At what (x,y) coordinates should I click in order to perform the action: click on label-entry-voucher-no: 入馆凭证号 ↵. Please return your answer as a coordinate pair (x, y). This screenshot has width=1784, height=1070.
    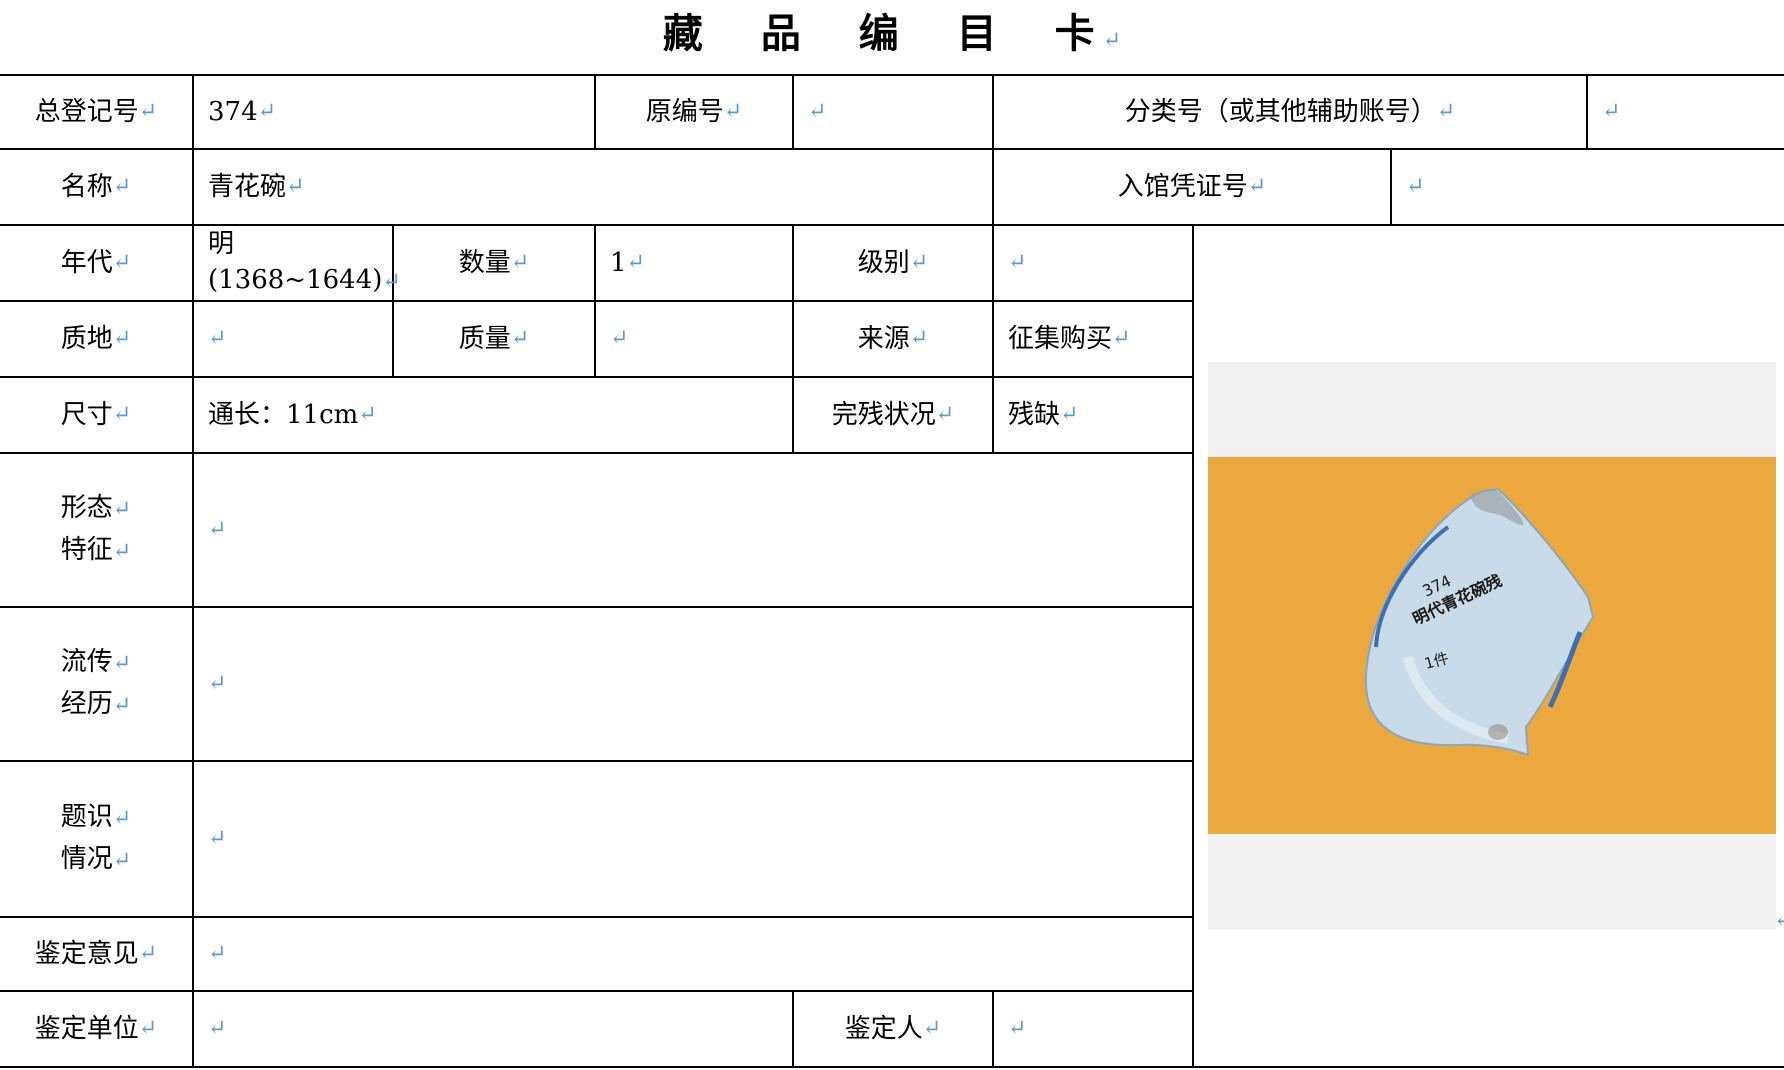
    Looking at the image, I should click on (1192, 187).